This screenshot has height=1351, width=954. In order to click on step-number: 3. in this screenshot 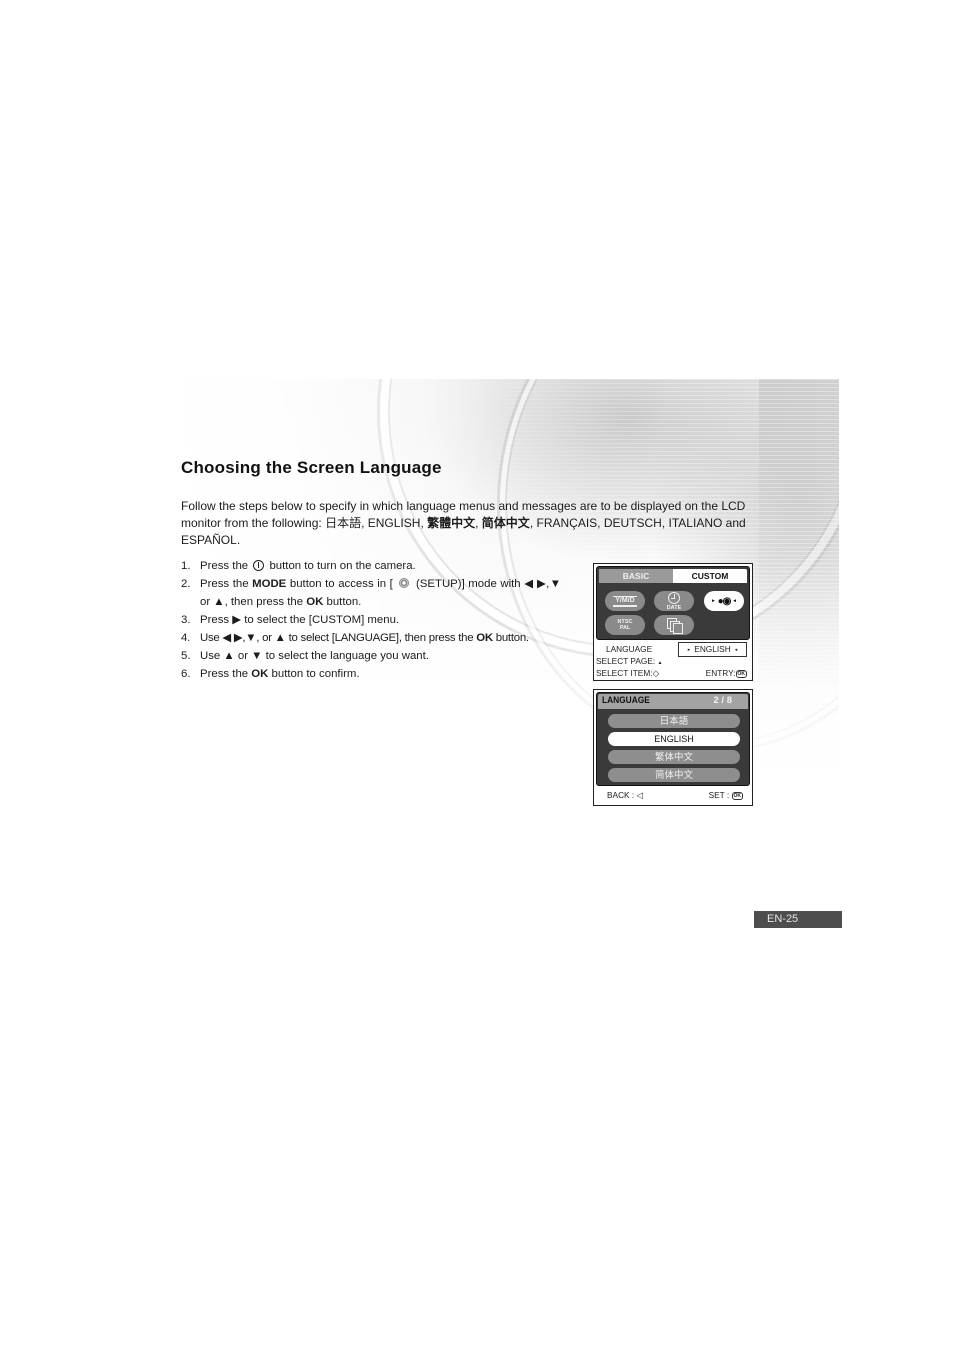, I will do `click(186, 620)`.